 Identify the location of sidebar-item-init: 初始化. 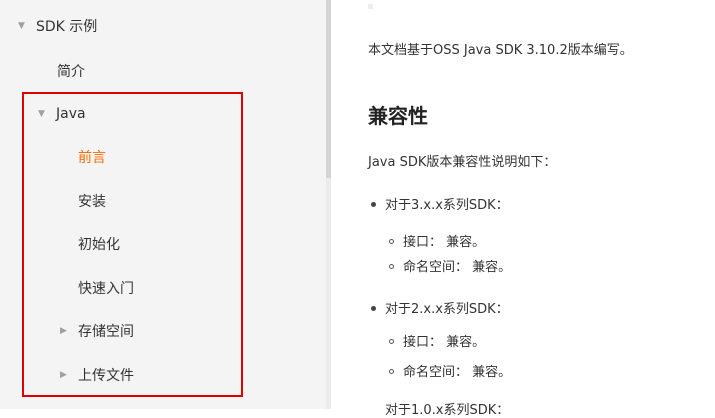
(163, 244).